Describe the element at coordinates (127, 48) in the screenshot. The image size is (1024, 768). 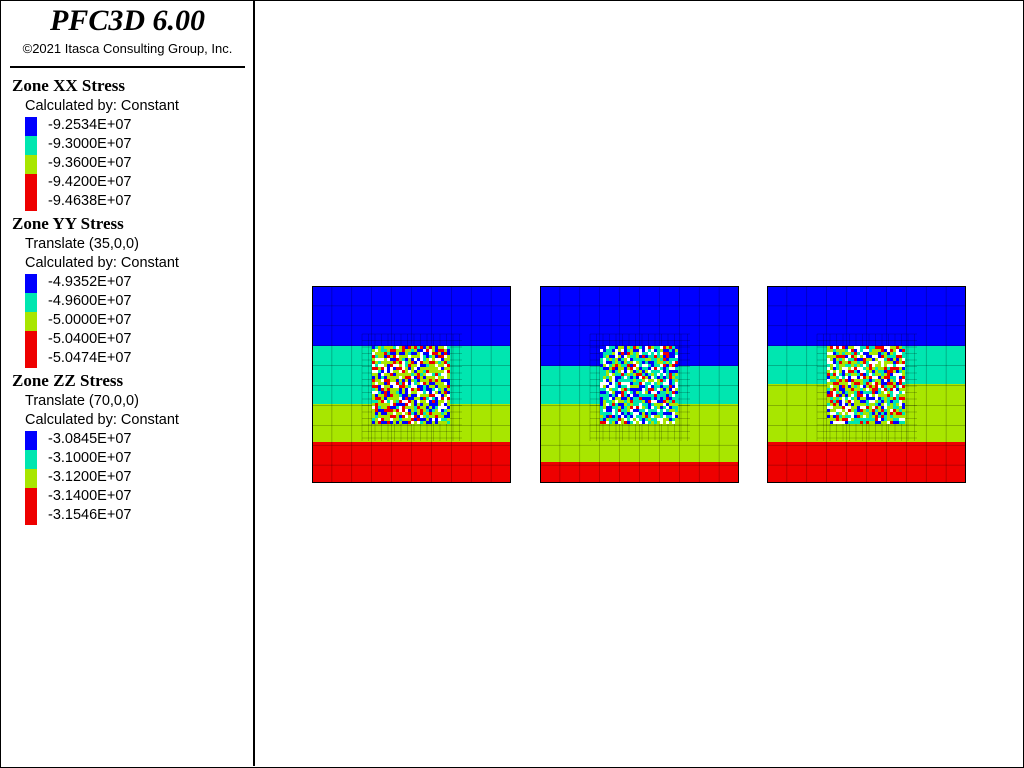
I see `copyright-text: ©2021 Itasca Consulting Group, Inc.` at that location.